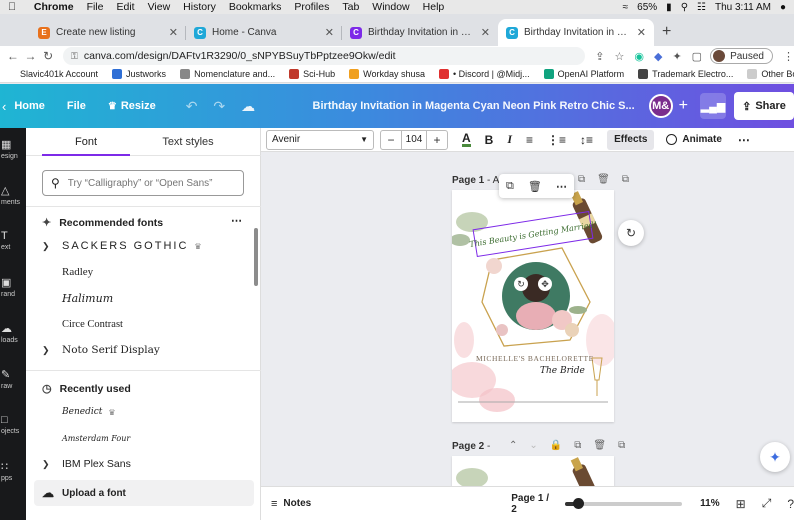  Describe the element at coordinates (775, 457) in the screenshot. I see `magic-assistant-button: ✦` at that location.